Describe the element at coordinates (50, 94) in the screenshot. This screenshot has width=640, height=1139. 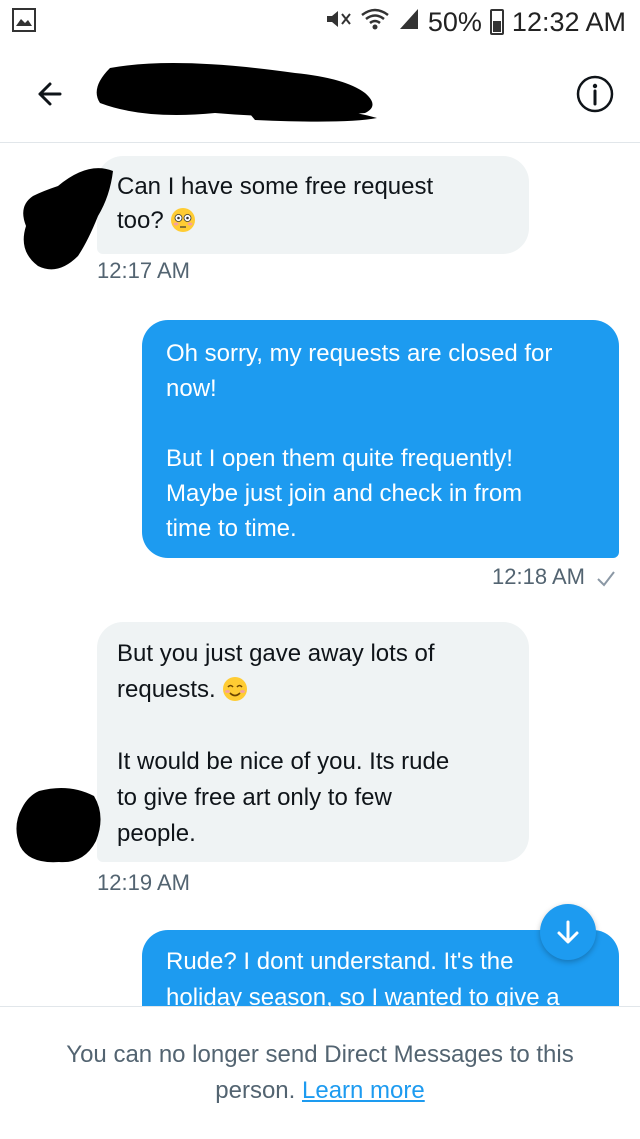
I see `arrow-left-icon` at that location.